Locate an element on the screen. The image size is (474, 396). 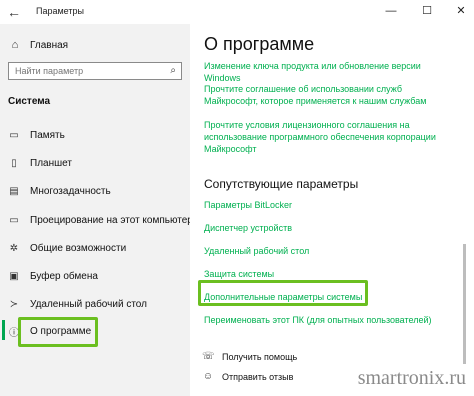
sidebar-item-storage: ▭ Память is located at coordinates (36, 135).